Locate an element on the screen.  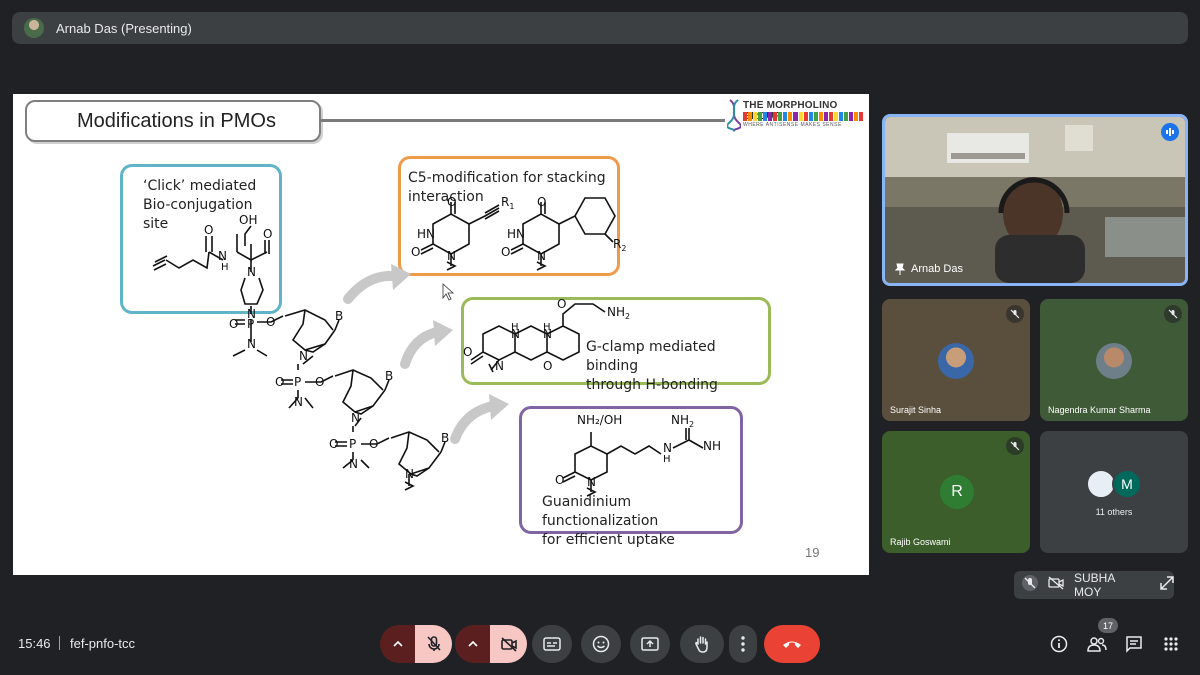
label-p1: P is located at coordinates (250, 324).